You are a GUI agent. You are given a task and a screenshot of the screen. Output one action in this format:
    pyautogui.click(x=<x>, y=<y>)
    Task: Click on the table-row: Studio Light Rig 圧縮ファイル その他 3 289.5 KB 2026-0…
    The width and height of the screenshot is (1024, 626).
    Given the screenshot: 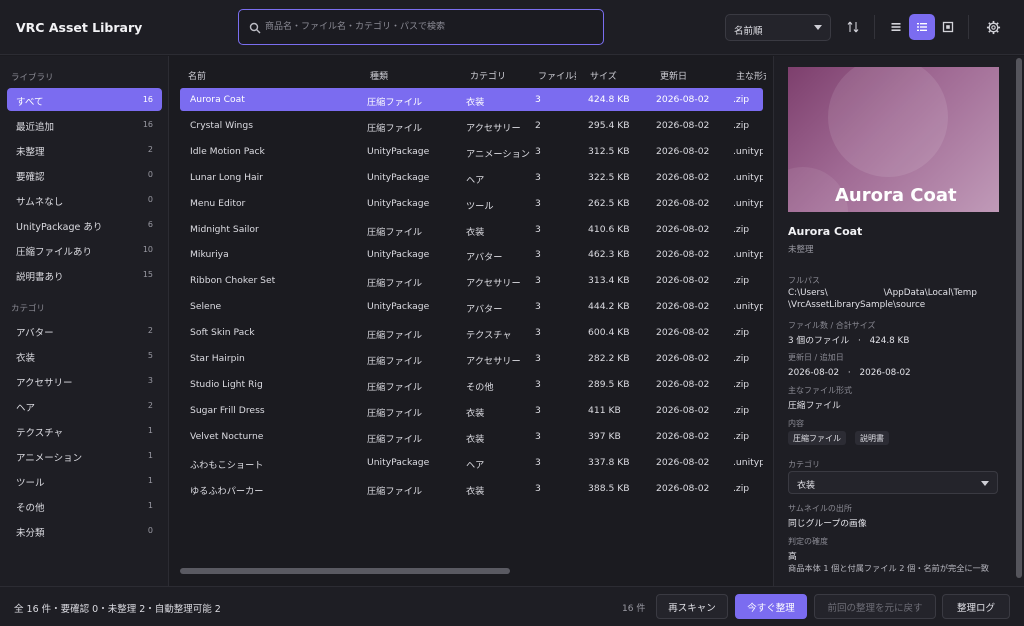 What is the action you would take?
    pyautogui.click(x=471, y=384)
    